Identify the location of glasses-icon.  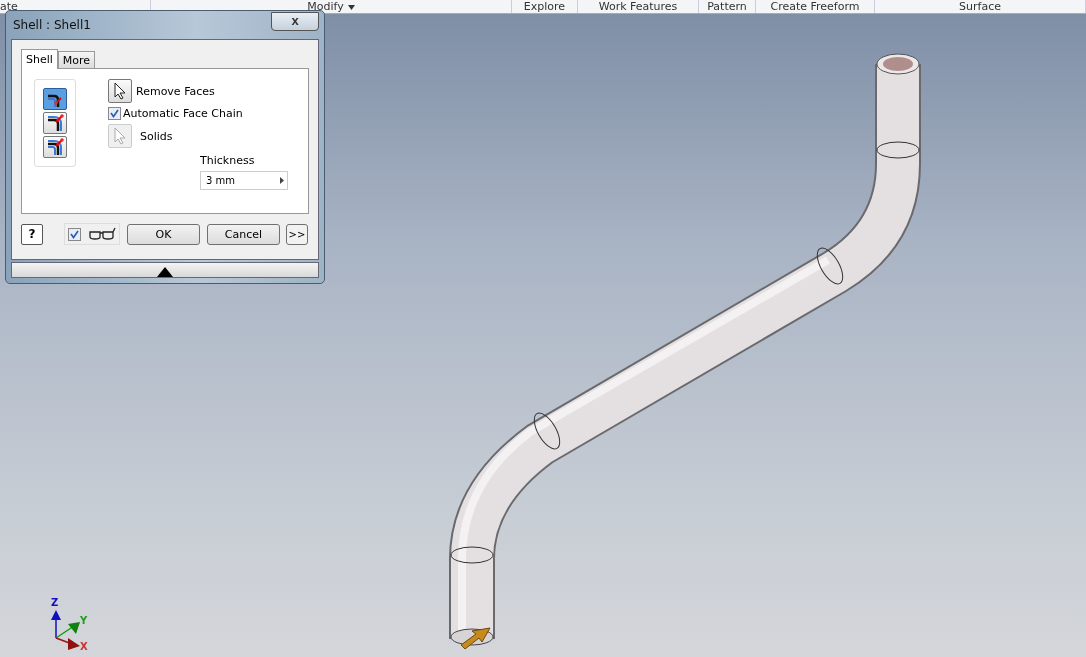
(101, 234).